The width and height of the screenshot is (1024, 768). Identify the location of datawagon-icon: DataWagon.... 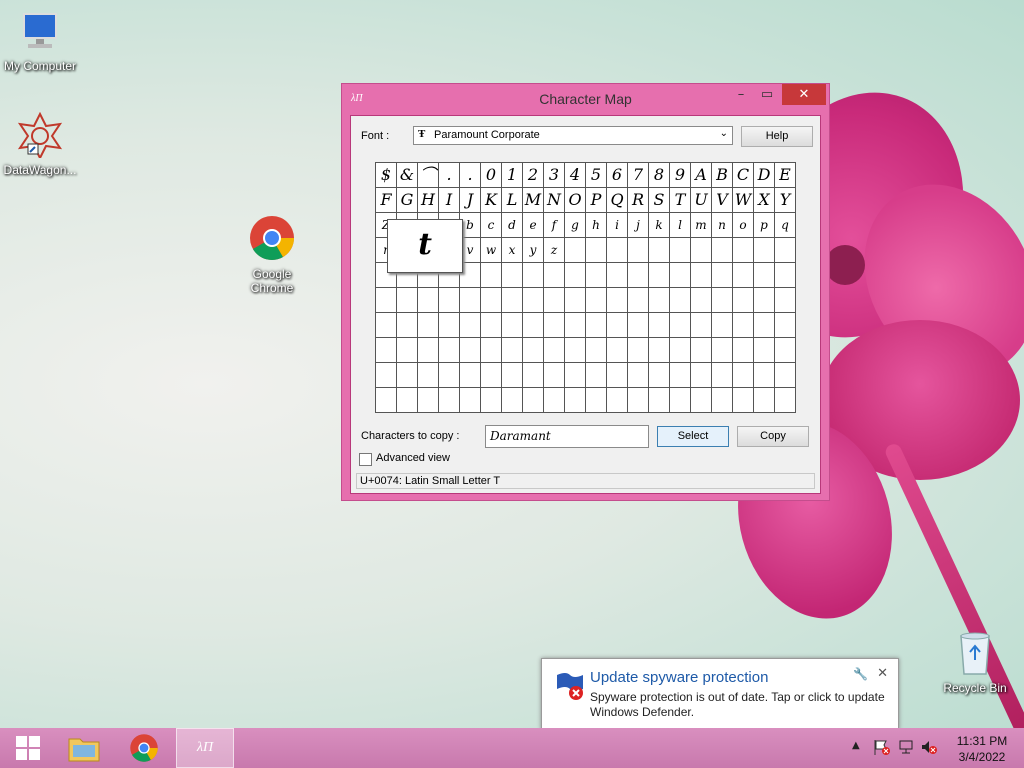
(40, 144).